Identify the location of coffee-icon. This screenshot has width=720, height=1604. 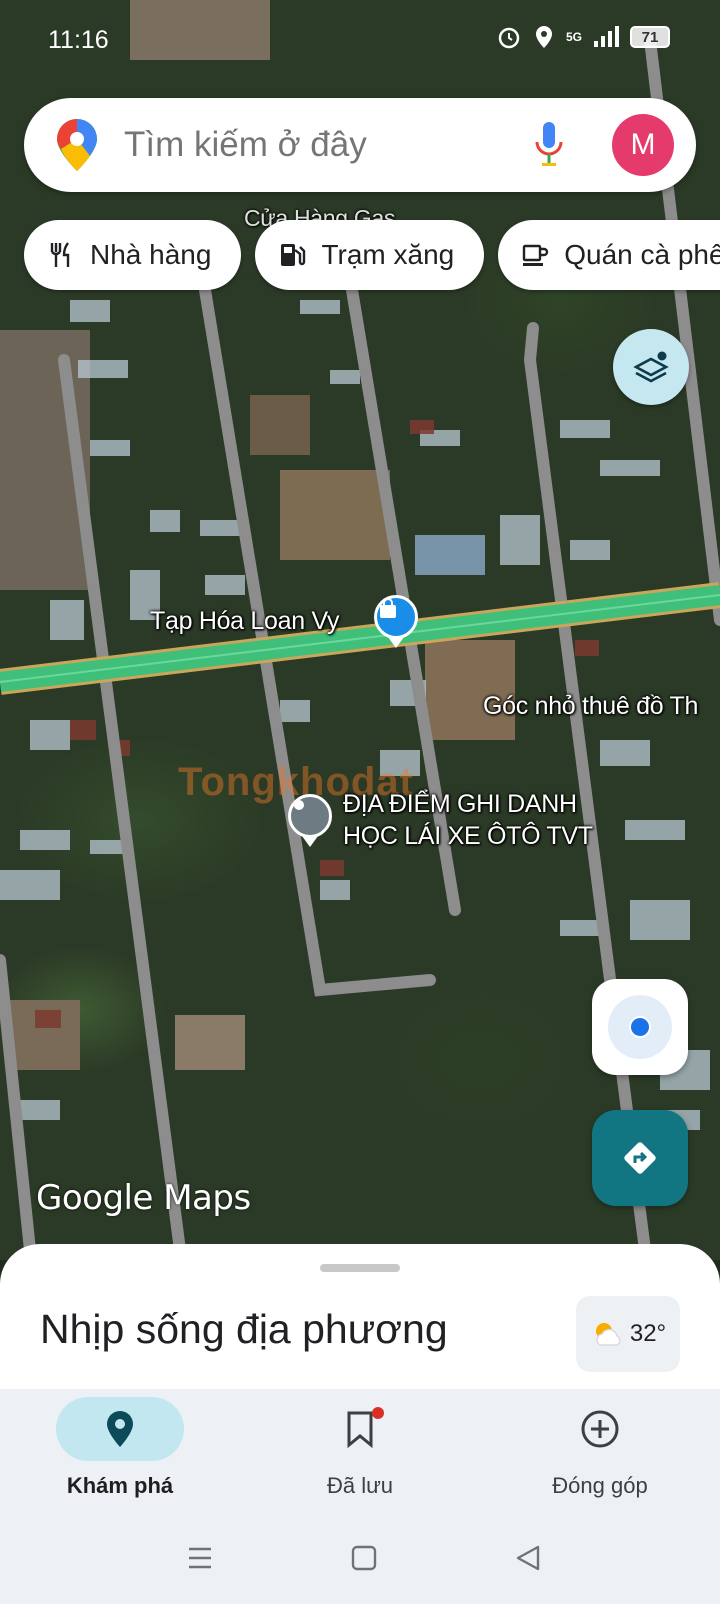
(536, 255).